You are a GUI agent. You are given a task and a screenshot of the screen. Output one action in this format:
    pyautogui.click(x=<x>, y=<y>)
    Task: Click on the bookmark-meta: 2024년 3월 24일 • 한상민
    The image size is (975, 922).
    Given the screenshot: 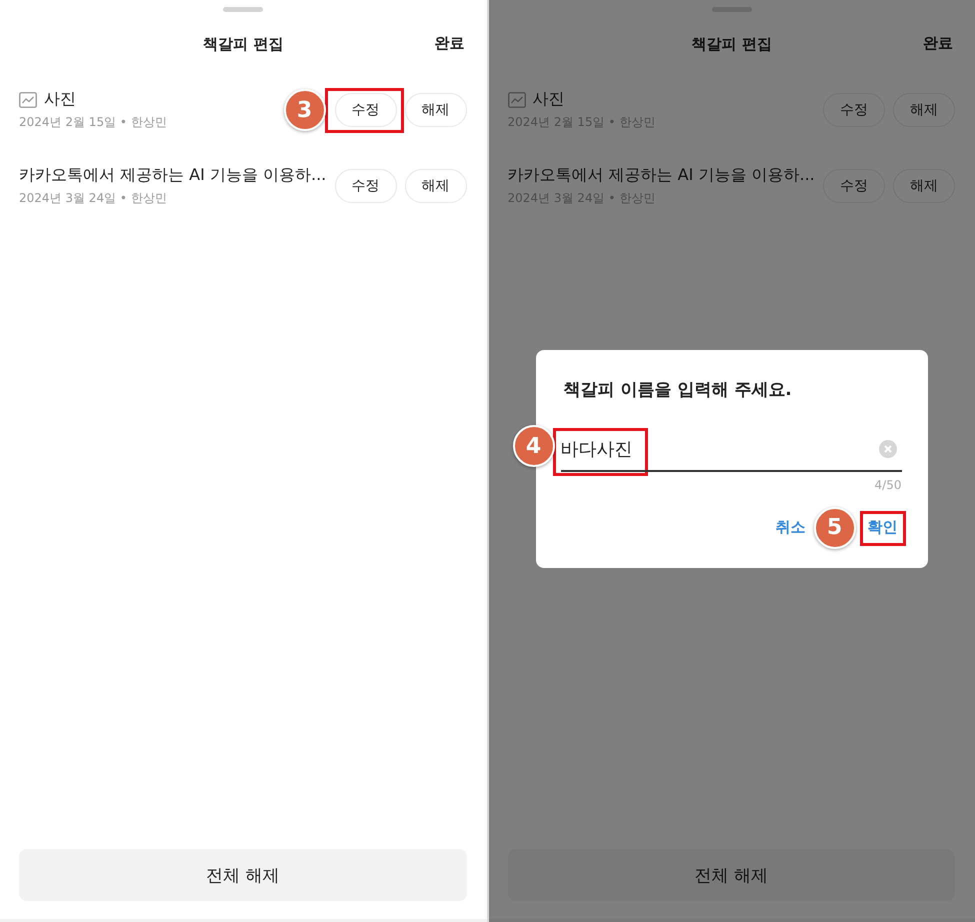 What is the action you would take?
    pyautogui.click(x=93, y=198)
    